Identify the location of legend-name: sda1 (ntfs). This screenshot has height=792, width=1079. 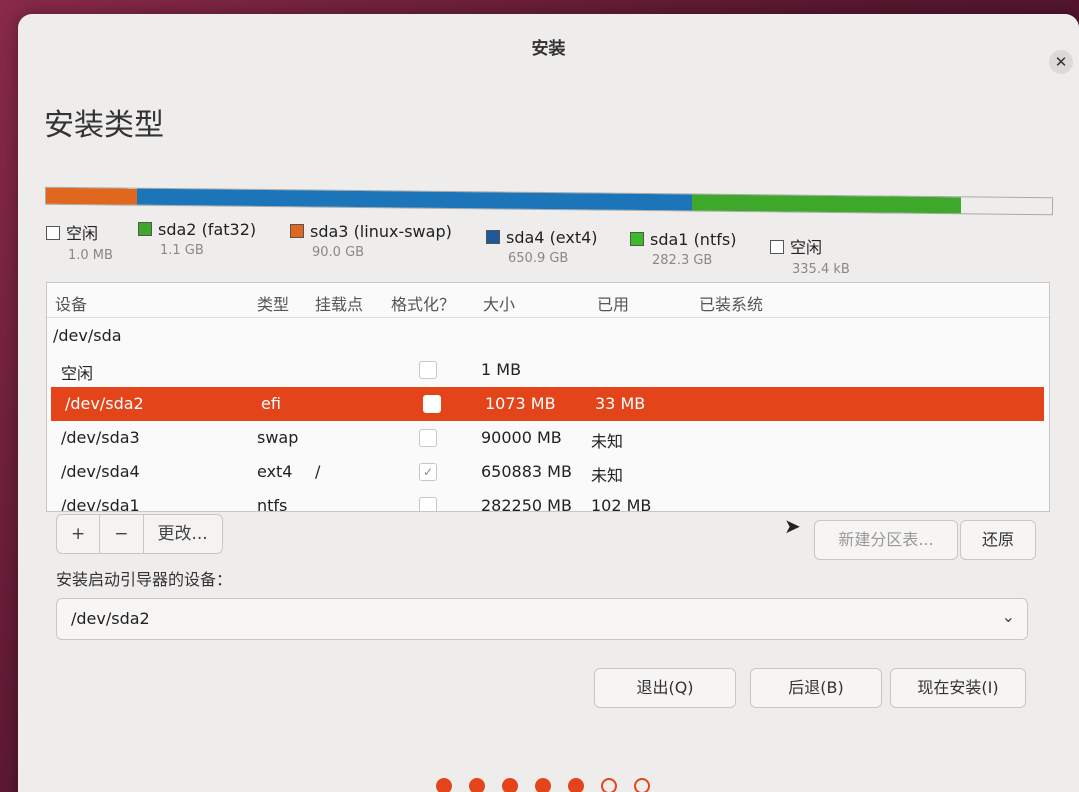
(693, 239).